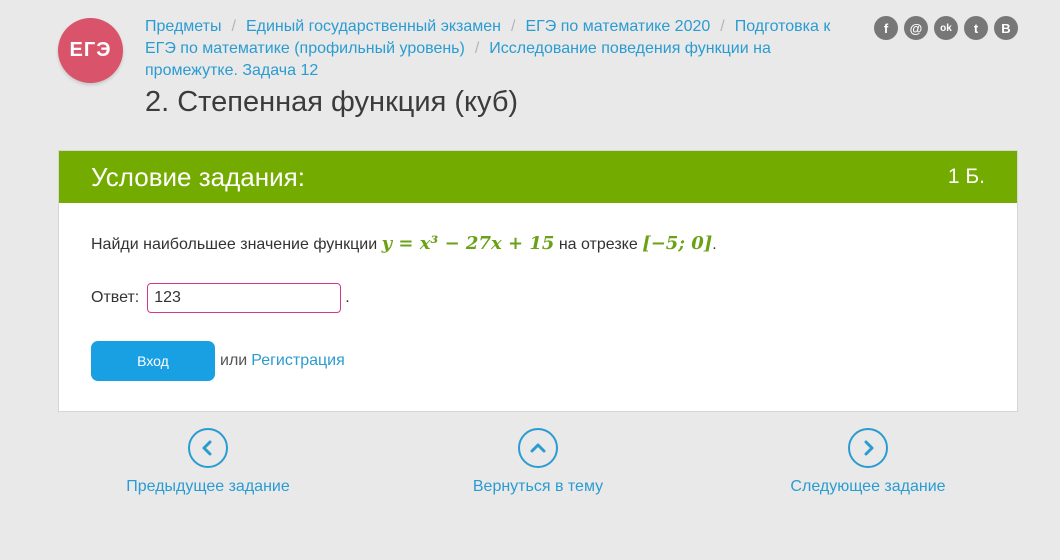 Image resolution: width=1060 pixels, height=560 pixels. I want to click on task-points: 1 Б., so click(966, 176).